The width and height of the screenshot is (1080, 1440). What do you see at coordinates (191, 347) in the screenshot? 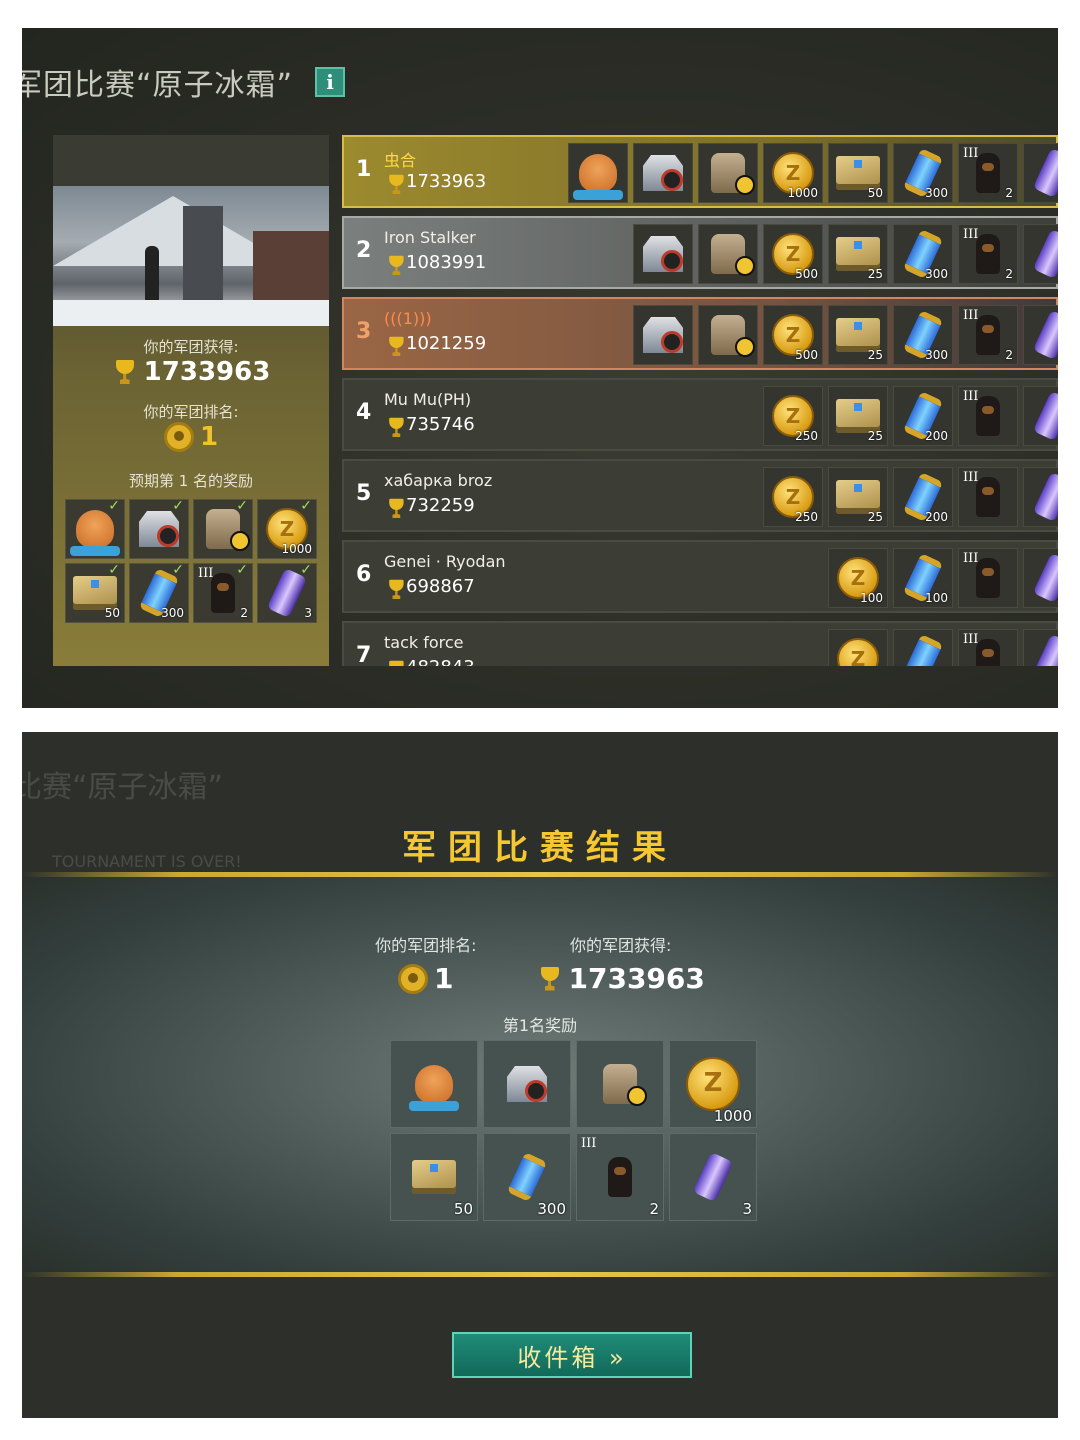
I see `earned-label: 你的军团获得:` at bounding box center [191, 347].